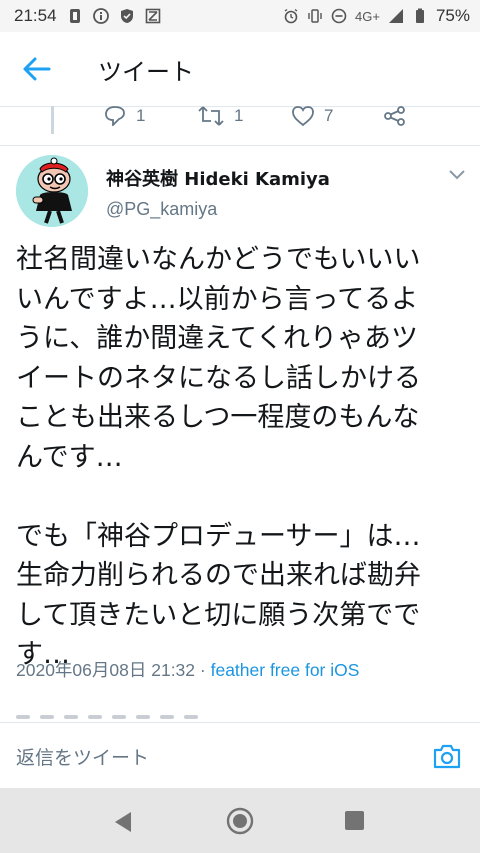 This screenshot has height=853, width=480. I want to click on arrow-left-icon, so click(37, 69).